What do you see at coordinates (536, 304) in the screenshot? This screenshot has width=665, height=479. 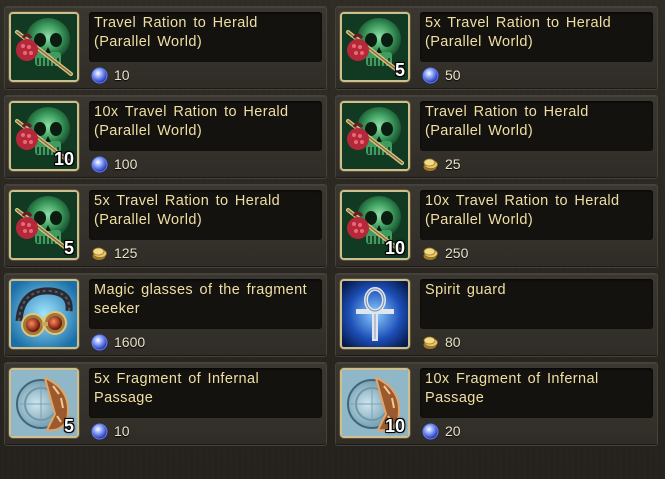 I see `item-name: Spirit guard` at bounding box center [536, 304].